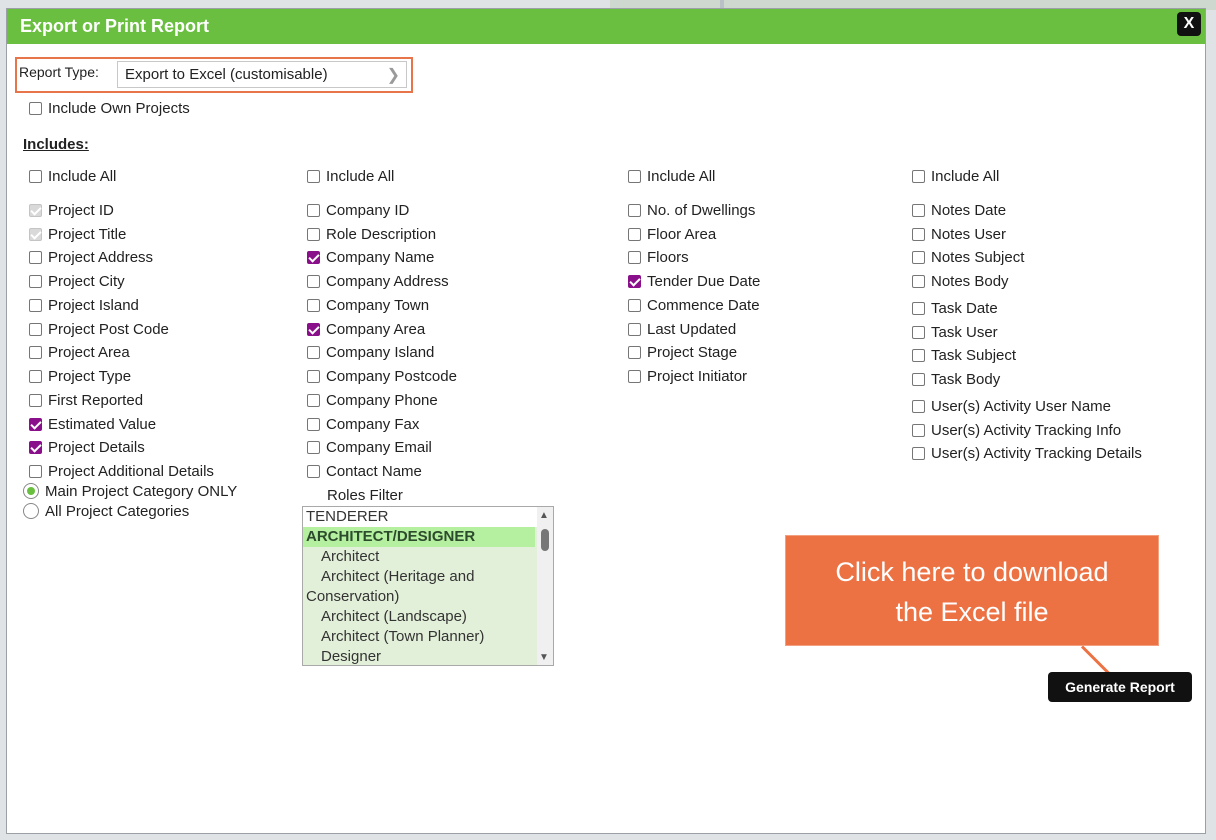 The height and width of the screenshot is (840, 1216). I want to click on include-all-col-3: Include All, so click(671, 178).